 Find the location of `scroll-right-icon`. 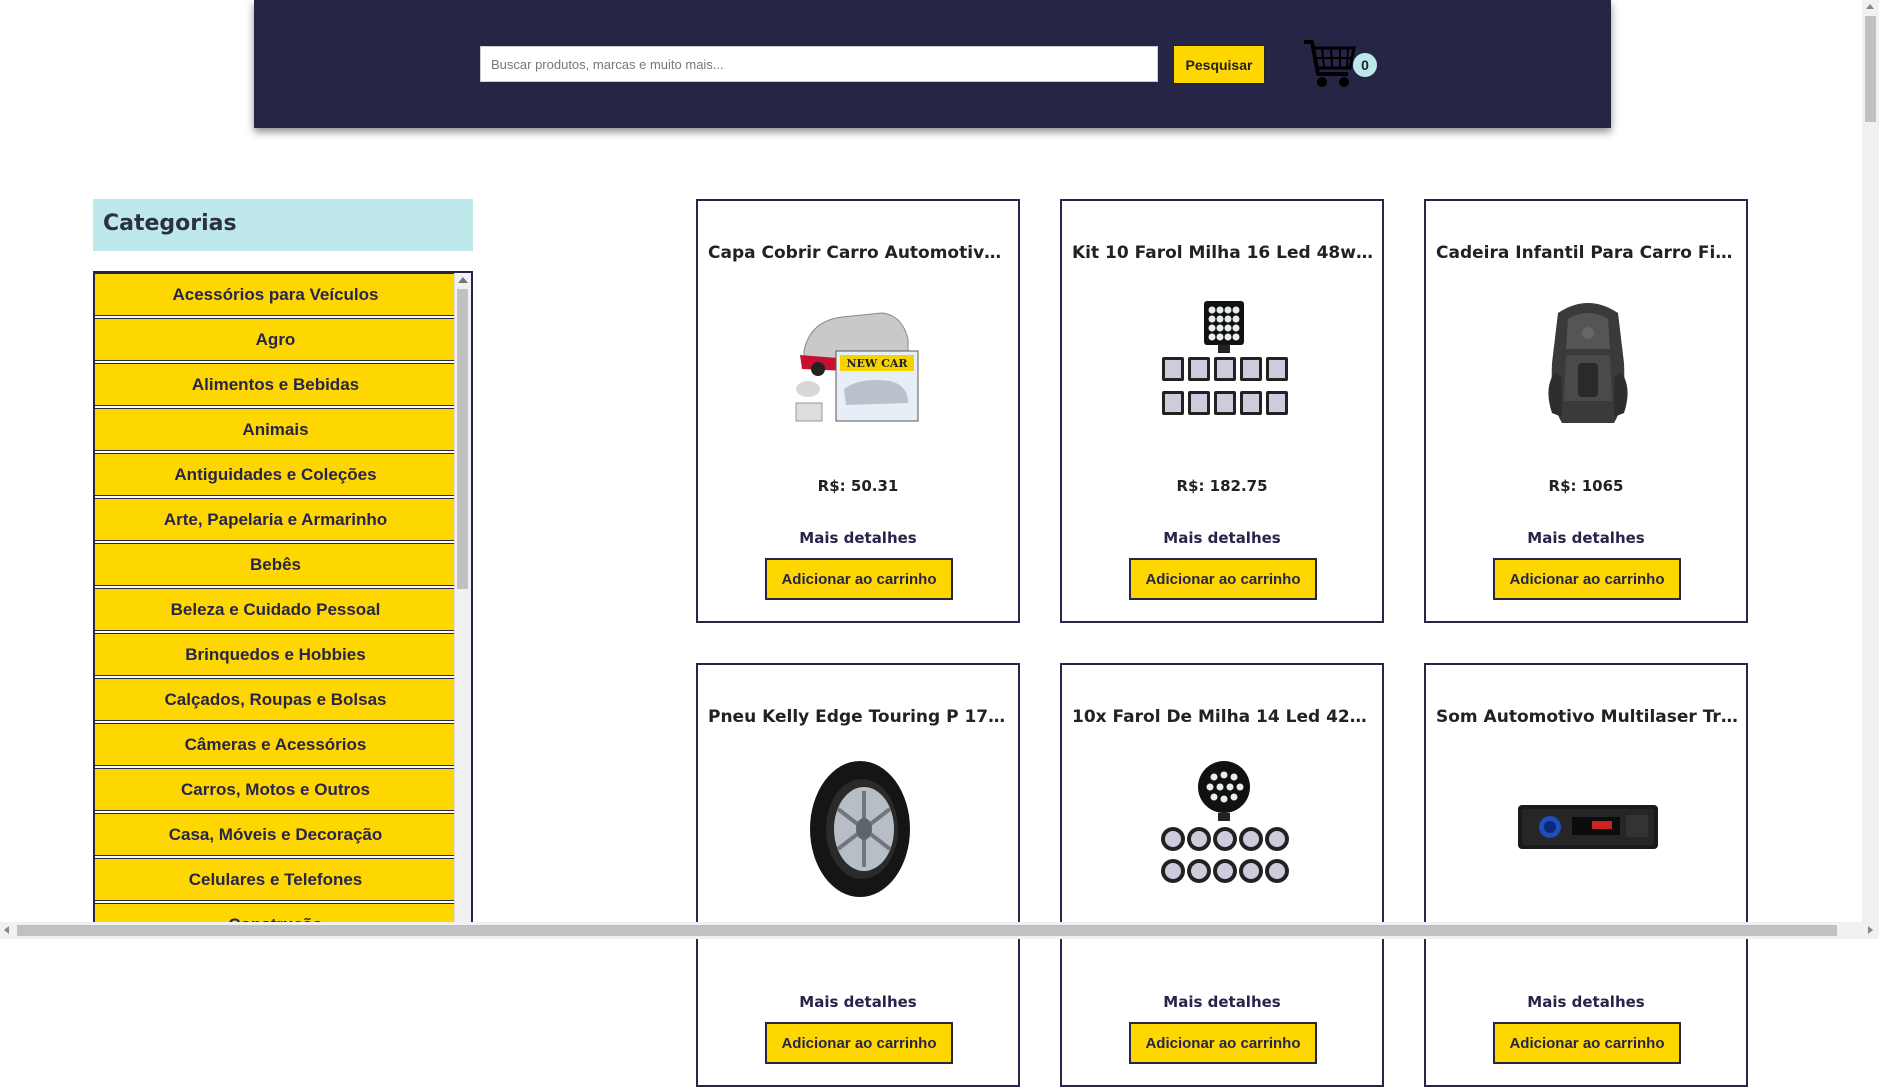

scroll-right-icon is located at coordinates (1870, 930).